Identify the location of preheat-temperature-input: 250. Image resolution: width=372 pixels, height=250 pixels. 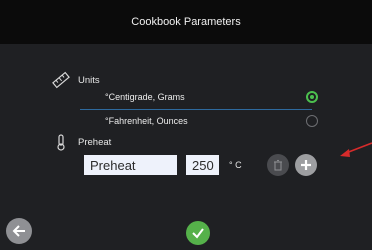
(202, 165).